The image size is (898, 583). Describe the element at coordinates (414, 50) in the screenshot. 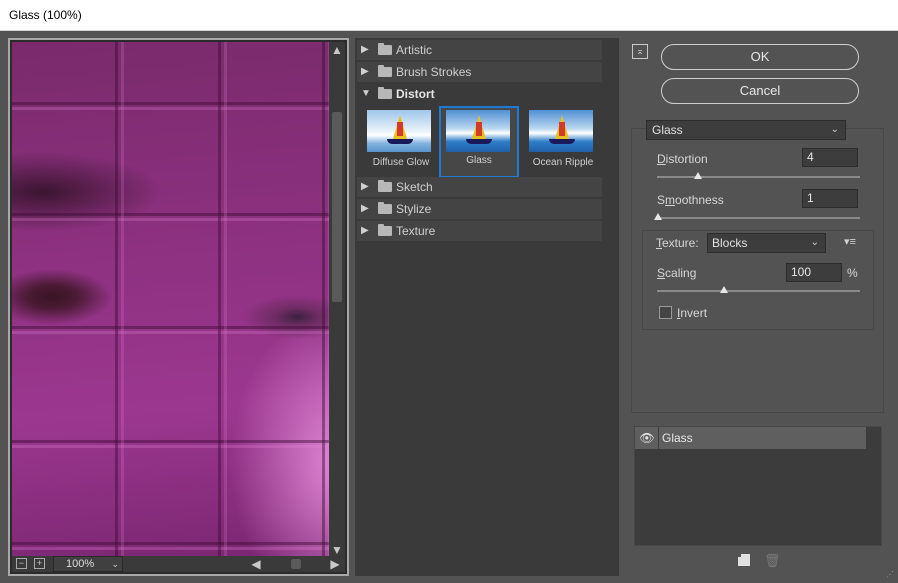

I see `category-label: Artistic` at that location.